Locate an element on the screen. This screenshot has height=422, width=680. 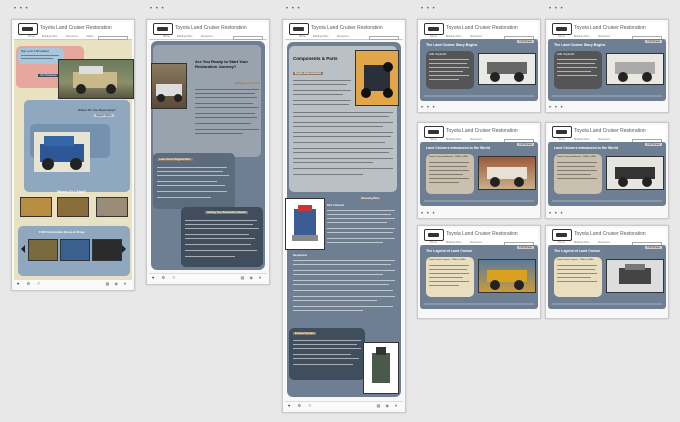
intro-photo is located at coordinates (635, 173).